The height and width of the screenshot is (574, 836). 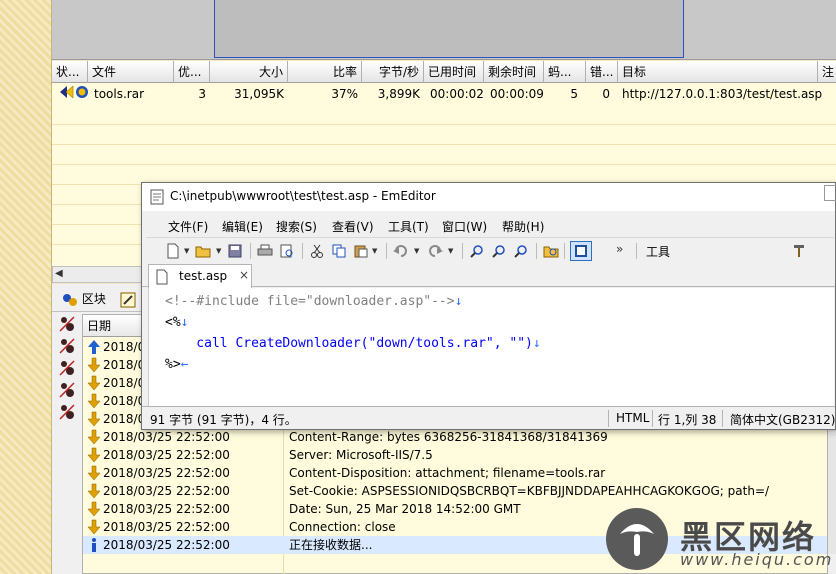 What do you see at coordinates (401, 251) in the screenshot?
I see `undo-icon` at bounding box center [401, 251].